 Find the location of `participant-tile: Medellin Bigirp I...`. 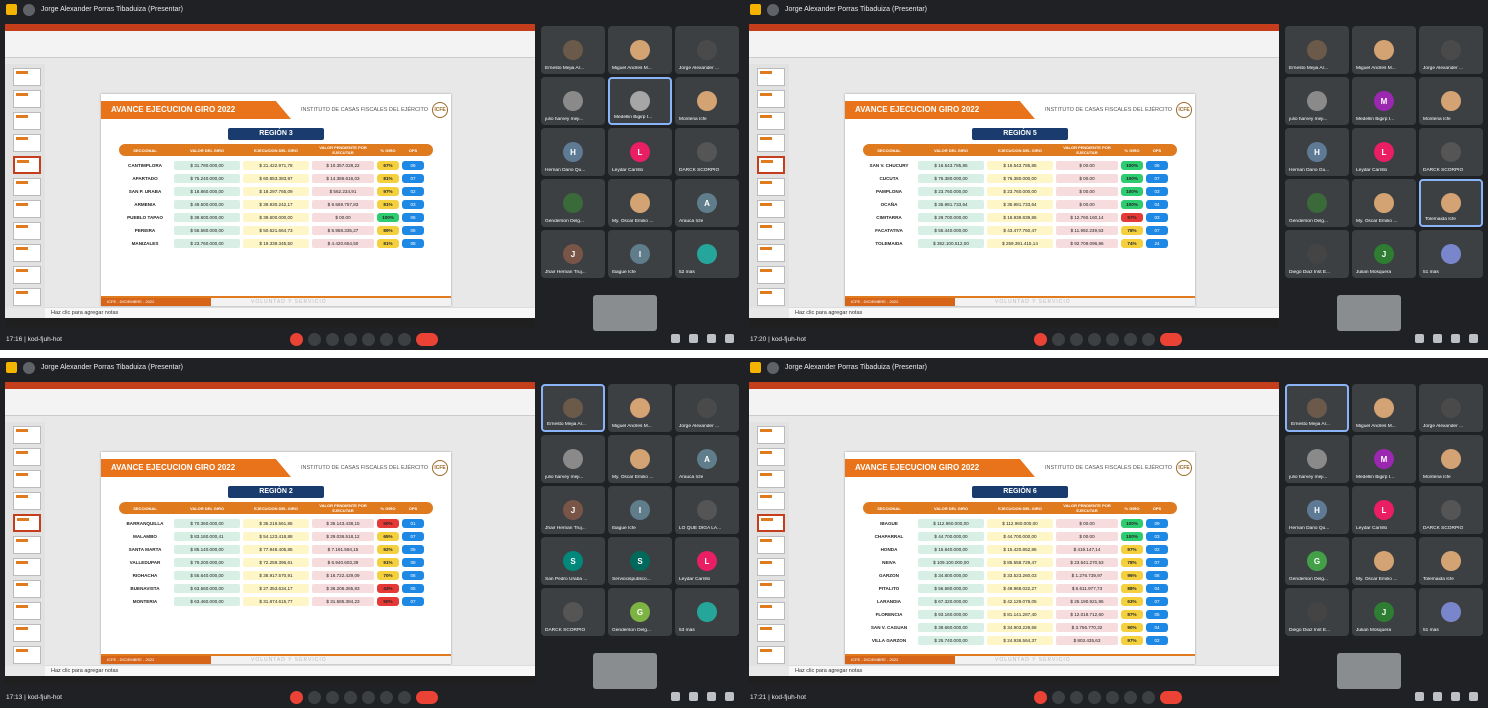

participant-tile: Medellin Bigirp I... is located at coordinates (640, 101).